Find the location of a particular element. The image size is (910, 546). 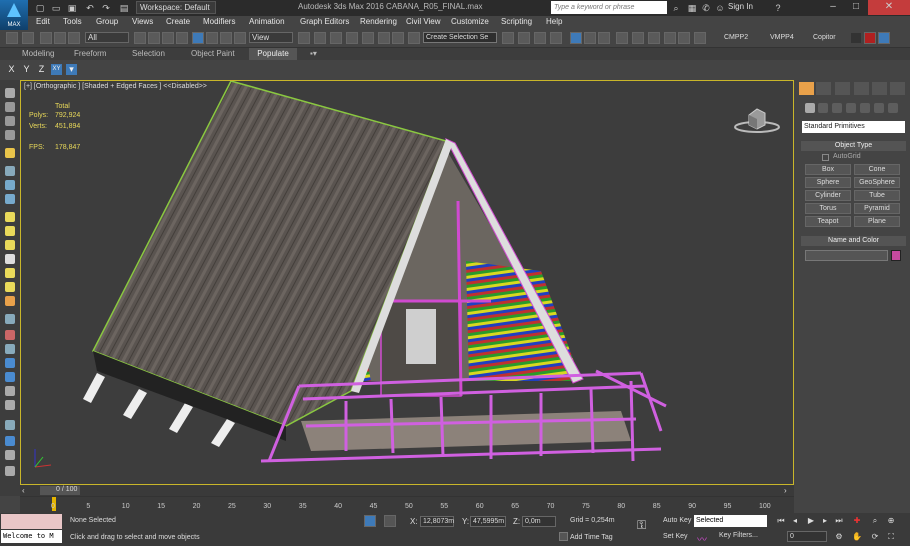

render-production-icon is located at coordinates (654, 38).